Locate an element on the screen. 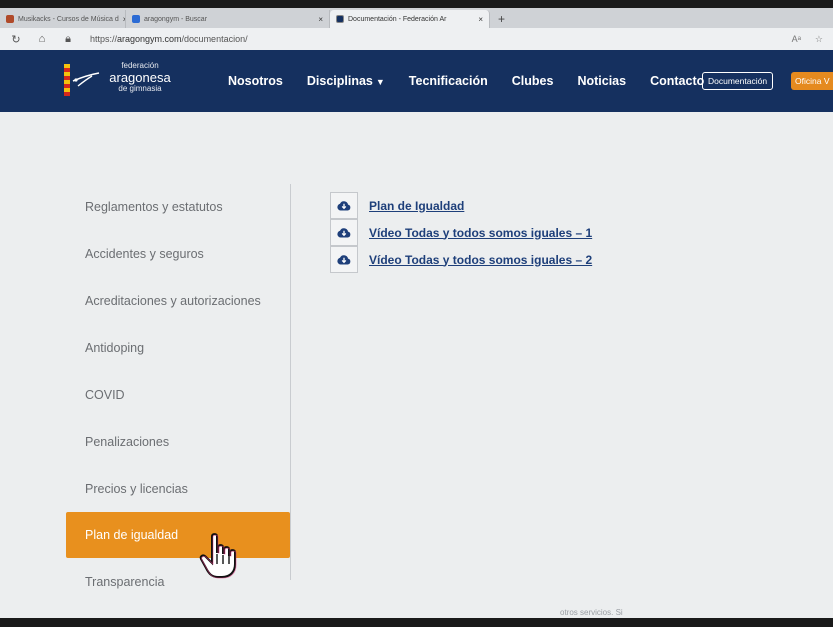 The image size is (833, 627). browser-tab-1: Musikacks - Cursos de Música d × is located at coordinates (63, 19).